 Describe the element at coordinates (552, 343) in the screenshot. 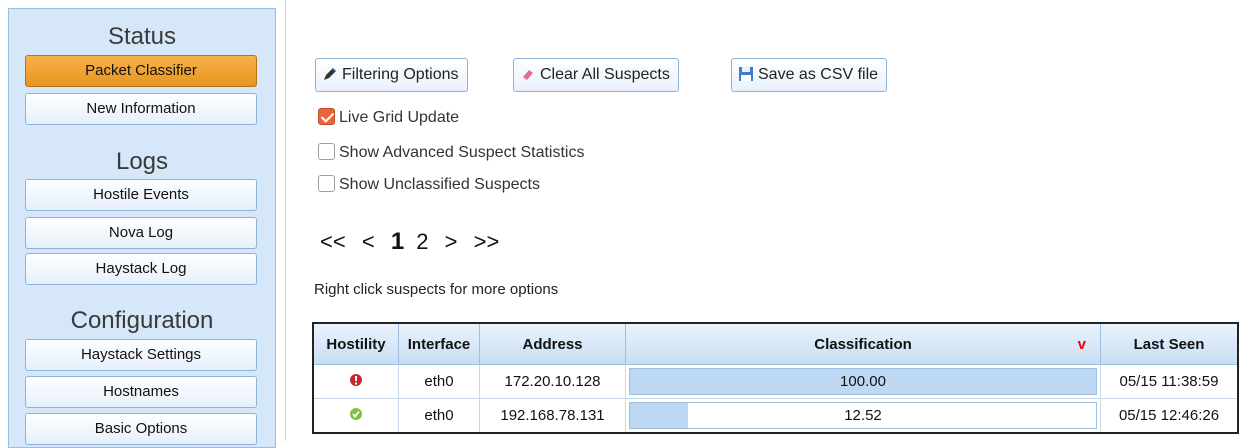

I see `column-header-address: Address` at that location.